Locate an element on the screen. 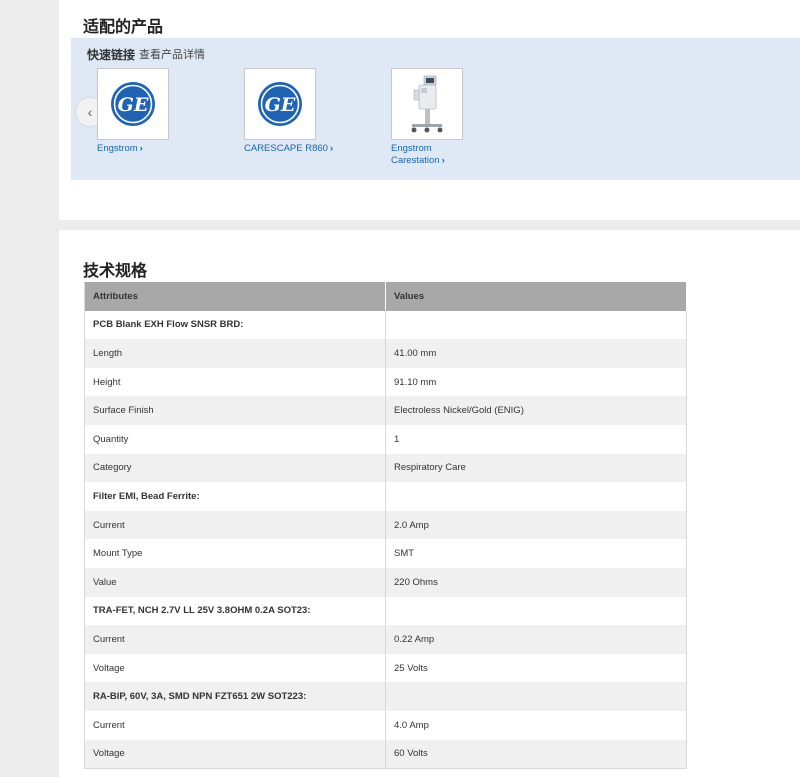  view-product-details-link: 查看产品详情 is located at coordinates (172, 54).